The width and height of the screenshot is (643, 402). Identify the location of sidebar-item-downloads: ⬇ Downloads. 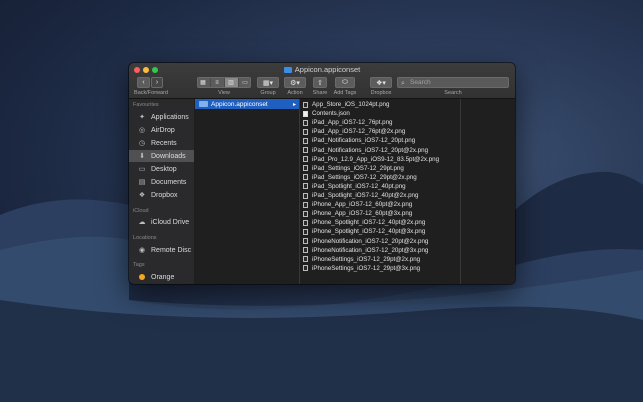
(161, 156).